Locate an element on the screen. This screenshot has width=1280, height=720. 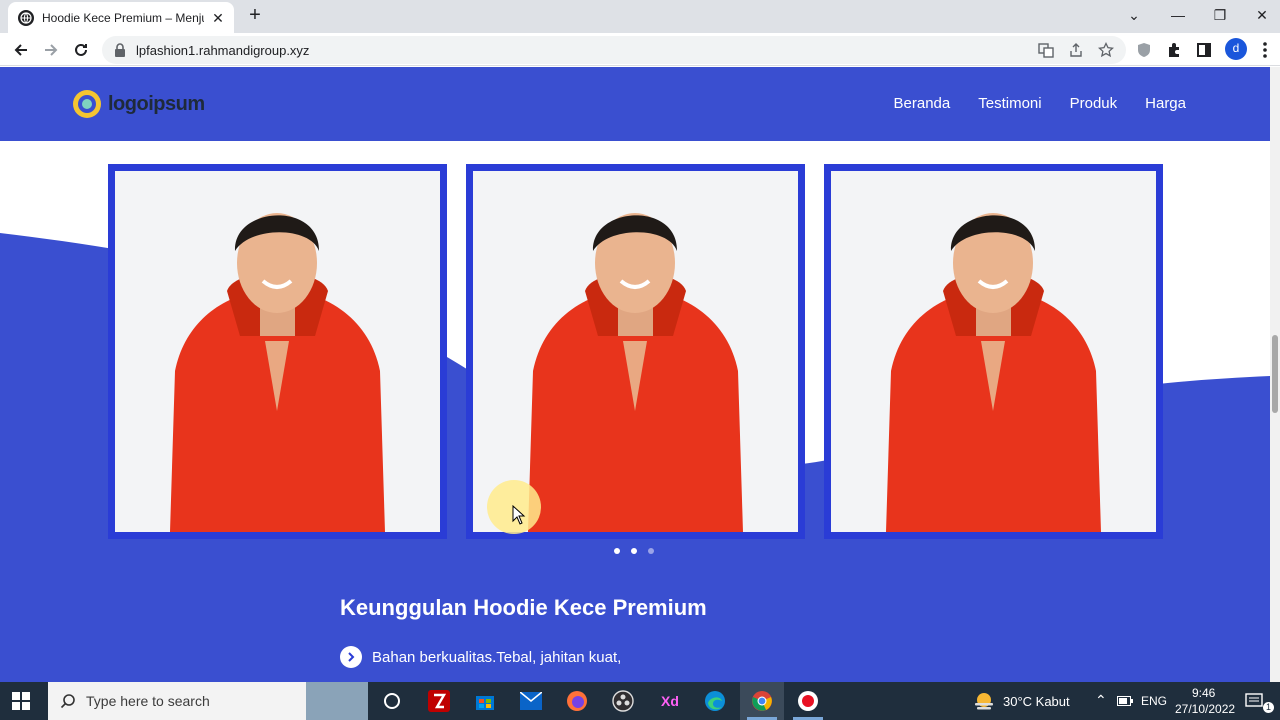
weather-text: 30°C Kabut is located at coordinates (1036, 701).